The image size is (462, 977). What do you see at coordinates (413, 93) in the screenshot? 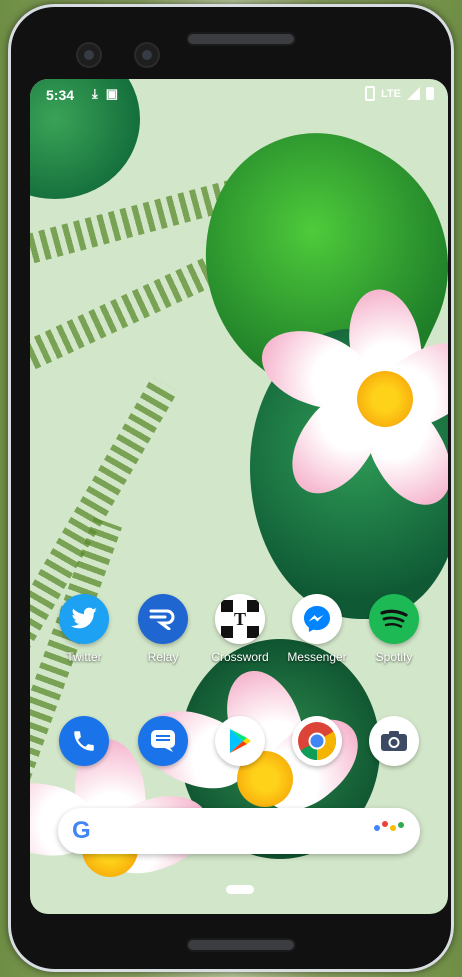
I see `signal-icon` at bounding box center [413, 93].